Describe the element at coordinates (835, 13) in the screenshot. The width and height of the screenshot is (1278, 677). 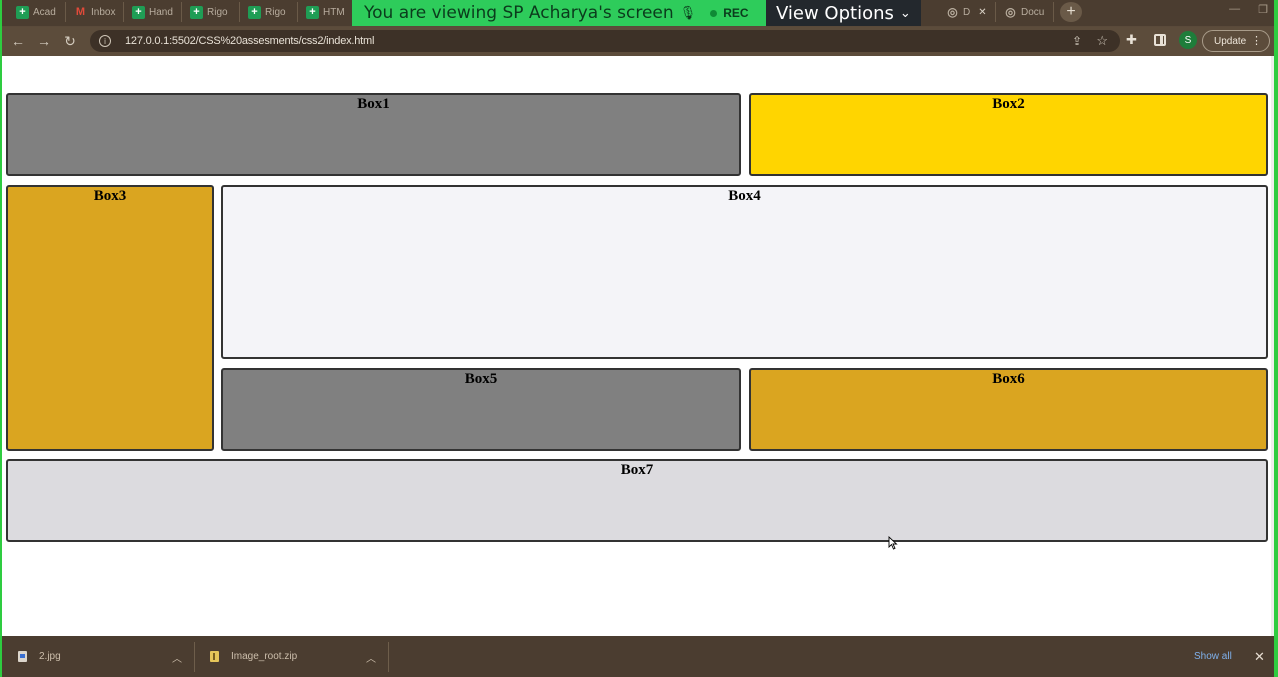
I see `view-options-label: View Options` at that location.